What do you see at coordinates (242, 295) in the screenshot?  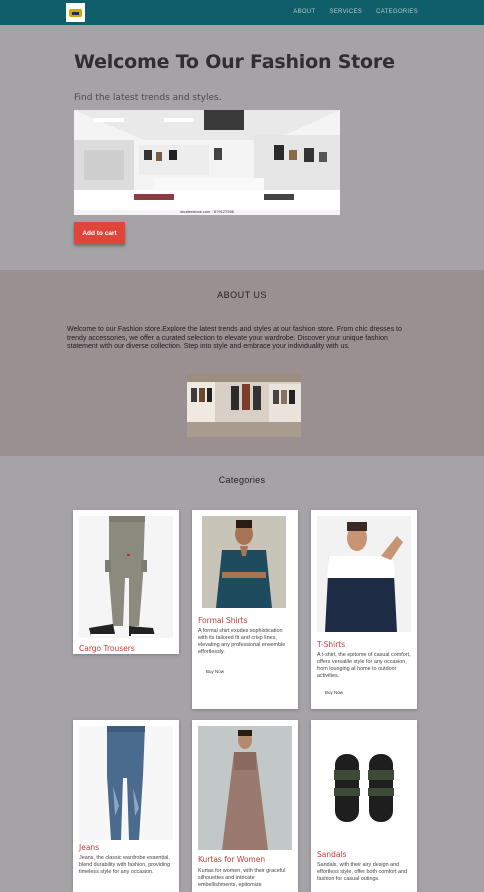 I see `about-title: ABOUT US` at bounding box center [242, 295].